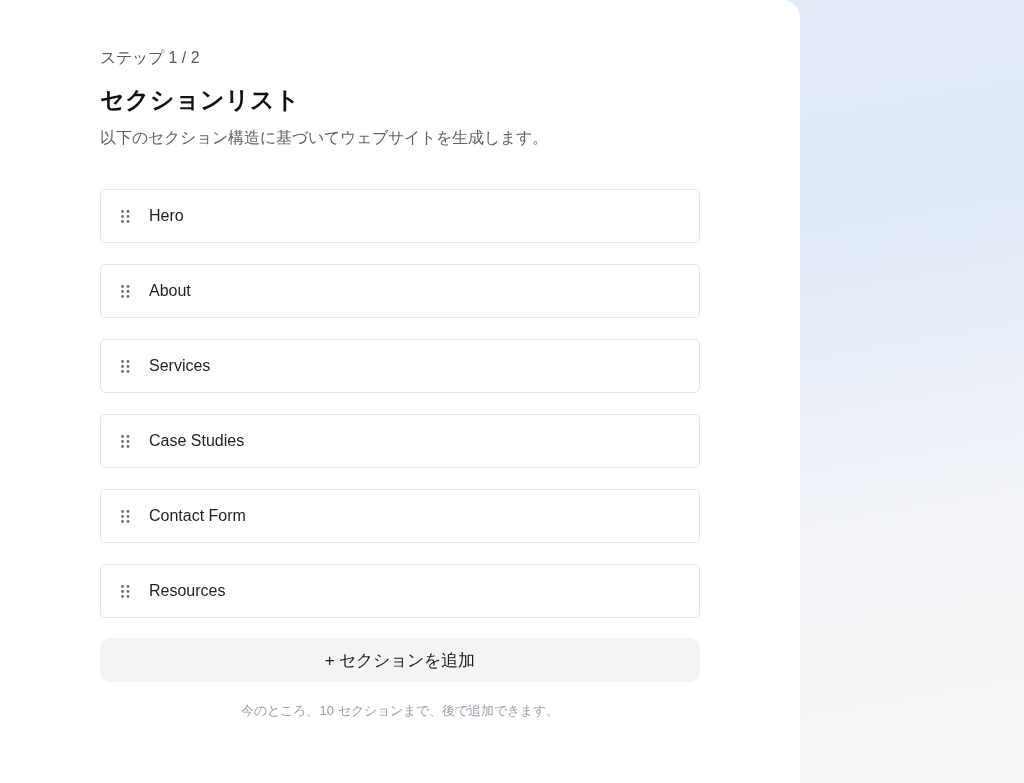 The height and width of the screenshot is (783, 1024). I want to click on section-name: Case Studies, so click(197, 441).